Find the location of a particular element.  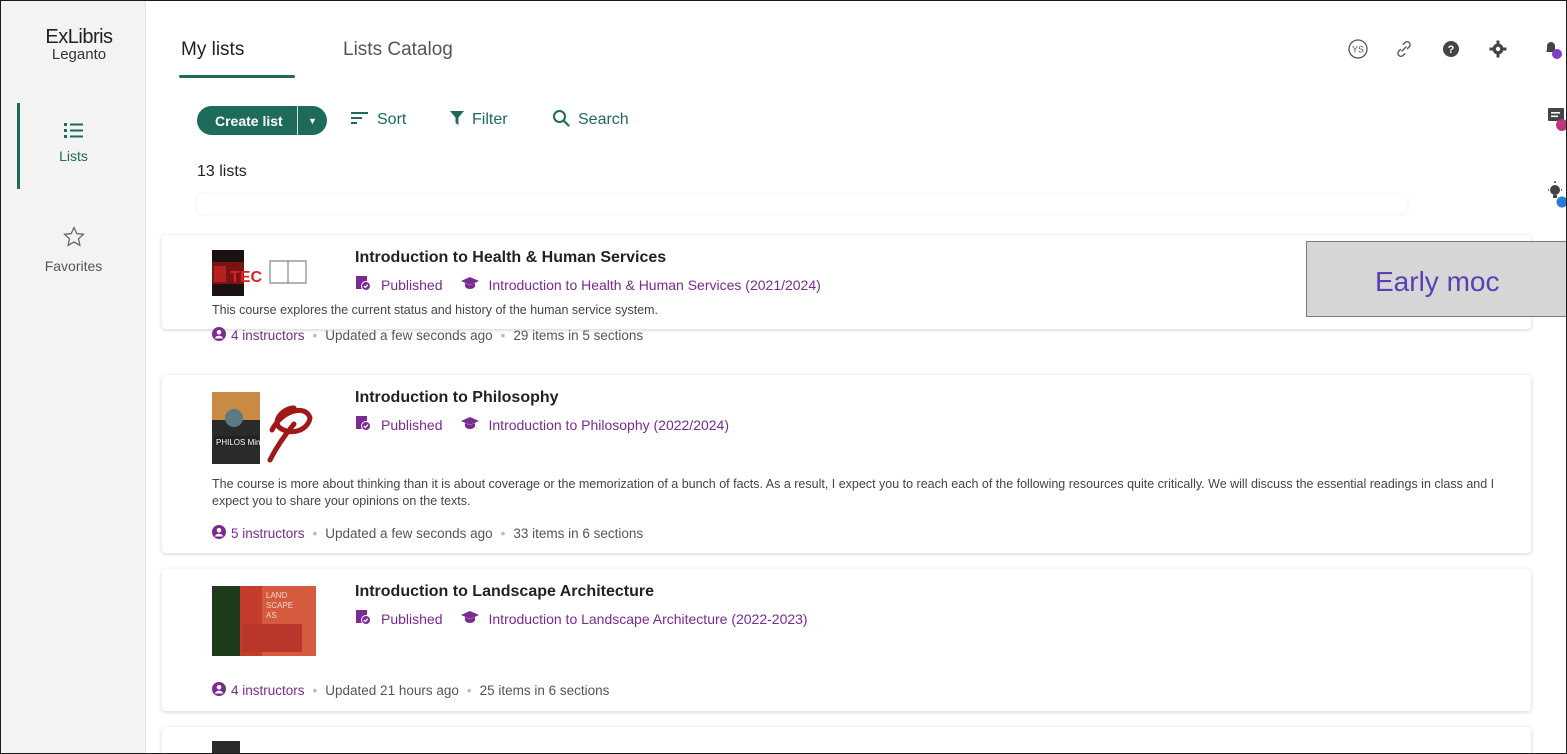

tab-label: Lists Catalog is located at coordinates (398, 49).